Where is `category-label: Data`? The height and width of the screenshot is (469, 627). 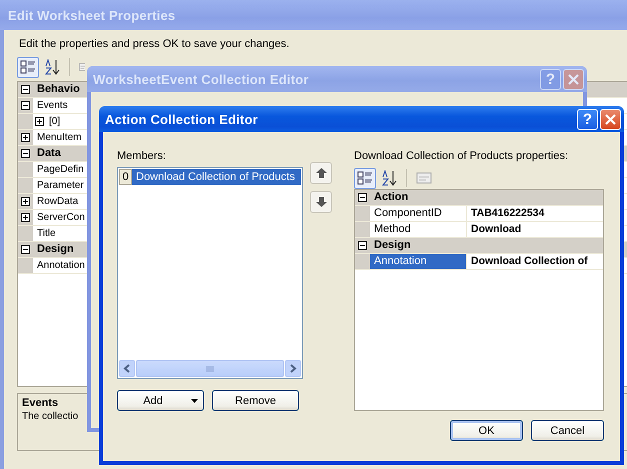 category-label: Data is located at coordinates (48, 153).